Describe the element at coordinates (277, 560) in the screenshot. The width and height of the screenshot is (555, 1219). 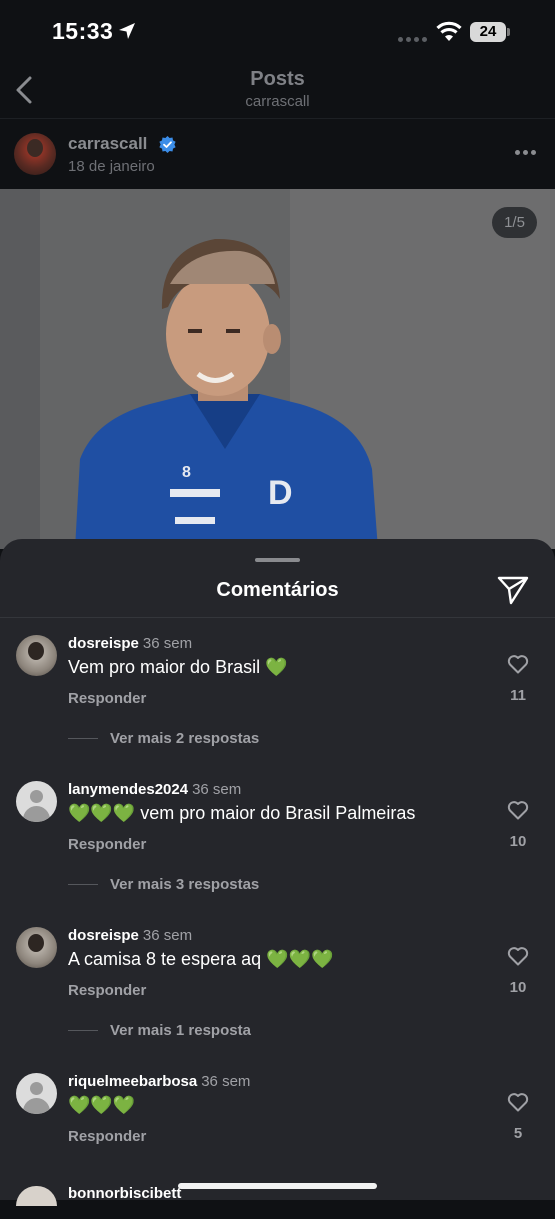
I see `sheet-grabber` at that location.